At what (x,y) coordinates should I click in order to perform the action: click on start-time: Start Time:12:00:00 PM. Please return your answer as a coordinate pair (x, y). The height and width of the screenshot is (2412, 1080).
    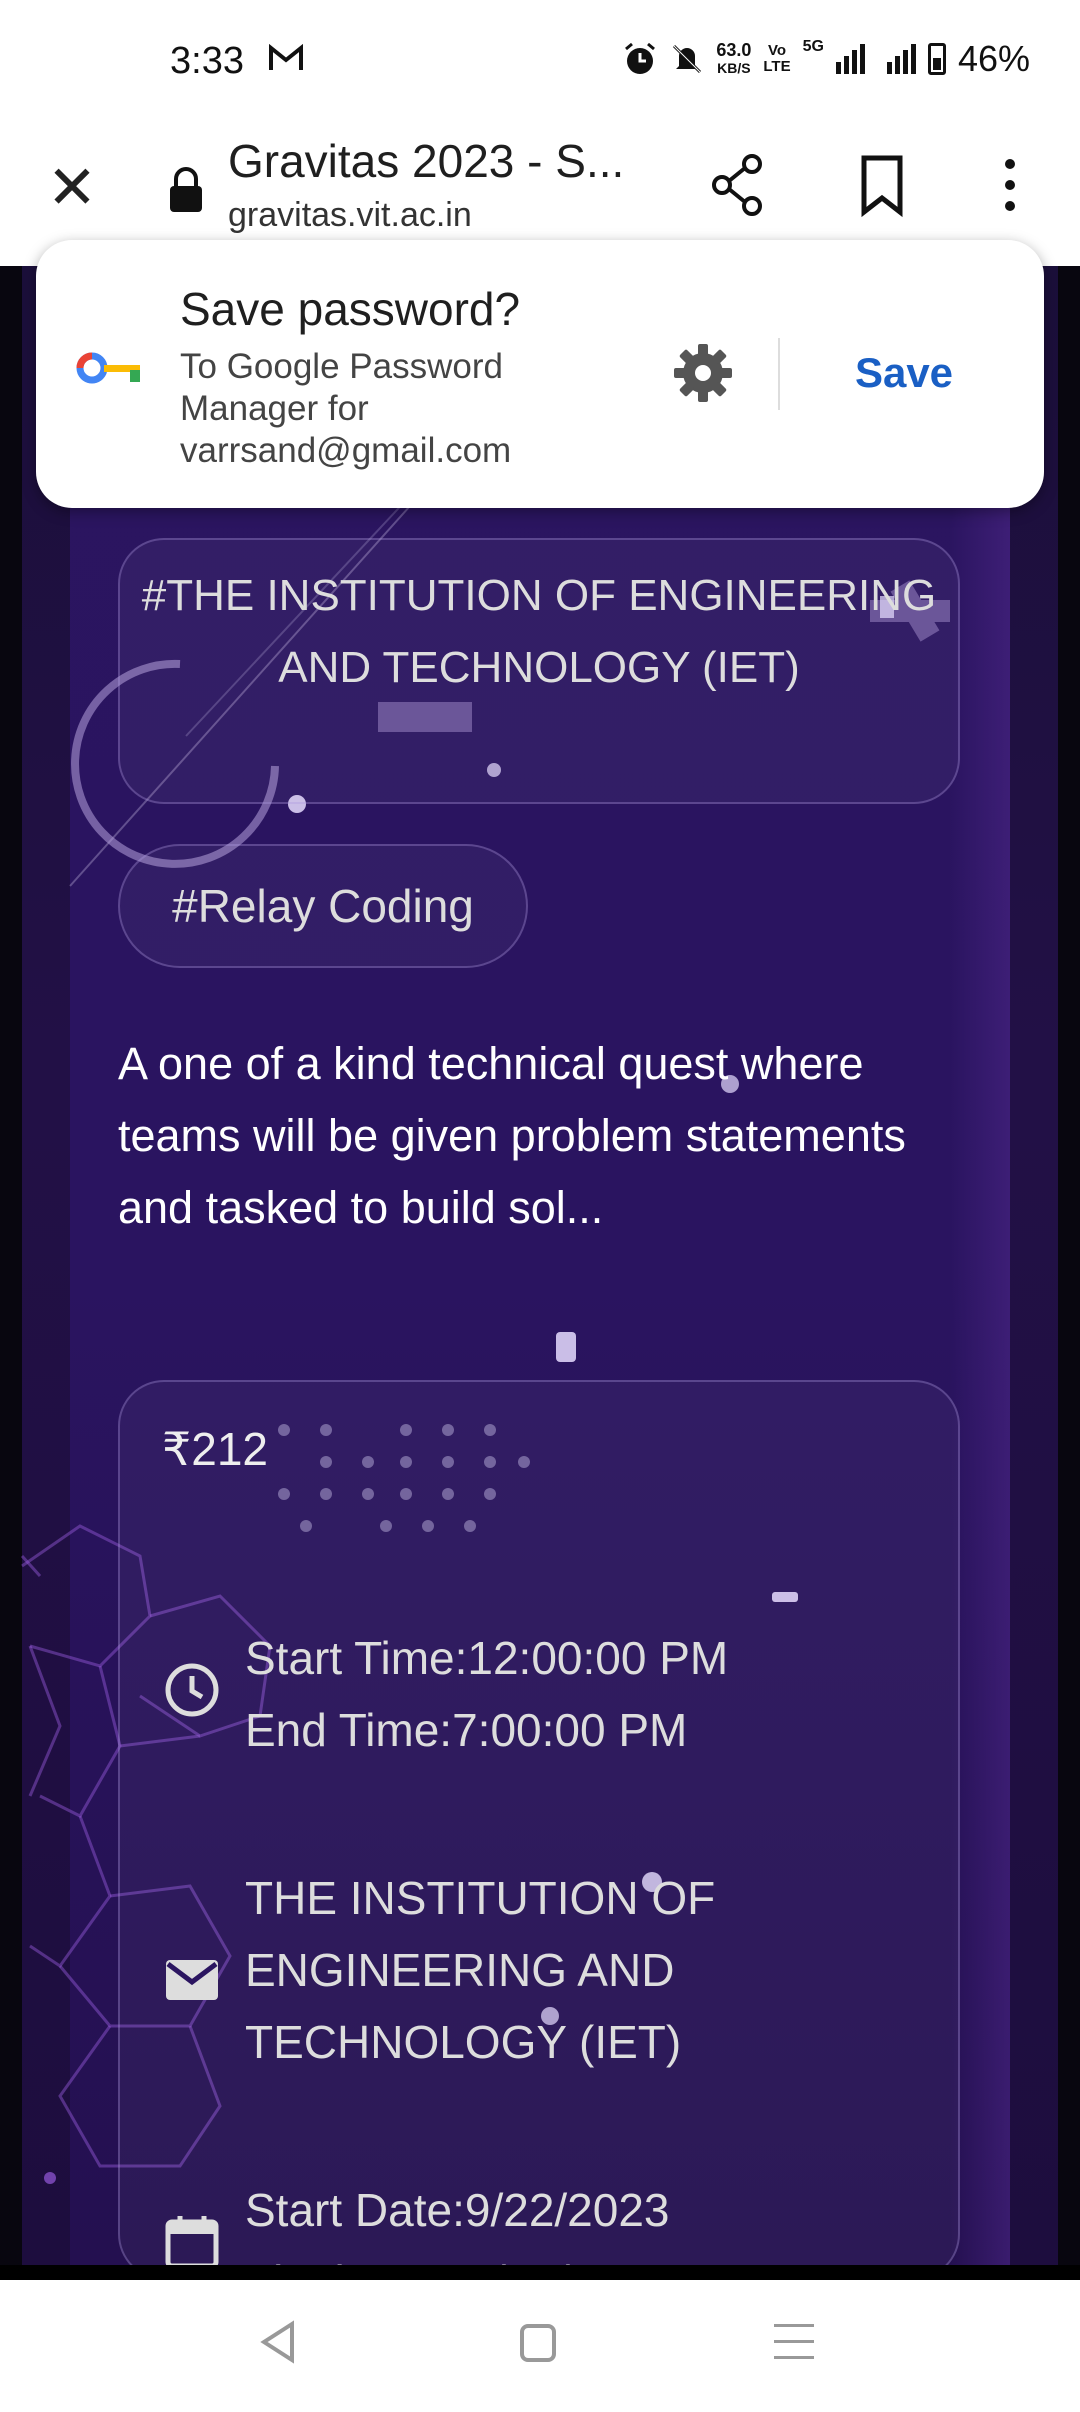
    Looking at the image, I should click on (487, 1658).